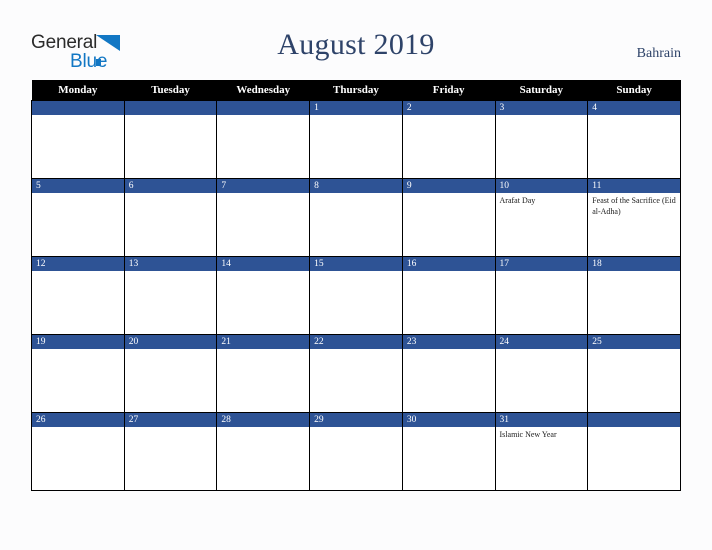 The width and height of the screenshot is (712, 550). Describe the element at coordinates (448, 451) in the screenshot. I see `calendar-day-cell-30: 30` at that location.